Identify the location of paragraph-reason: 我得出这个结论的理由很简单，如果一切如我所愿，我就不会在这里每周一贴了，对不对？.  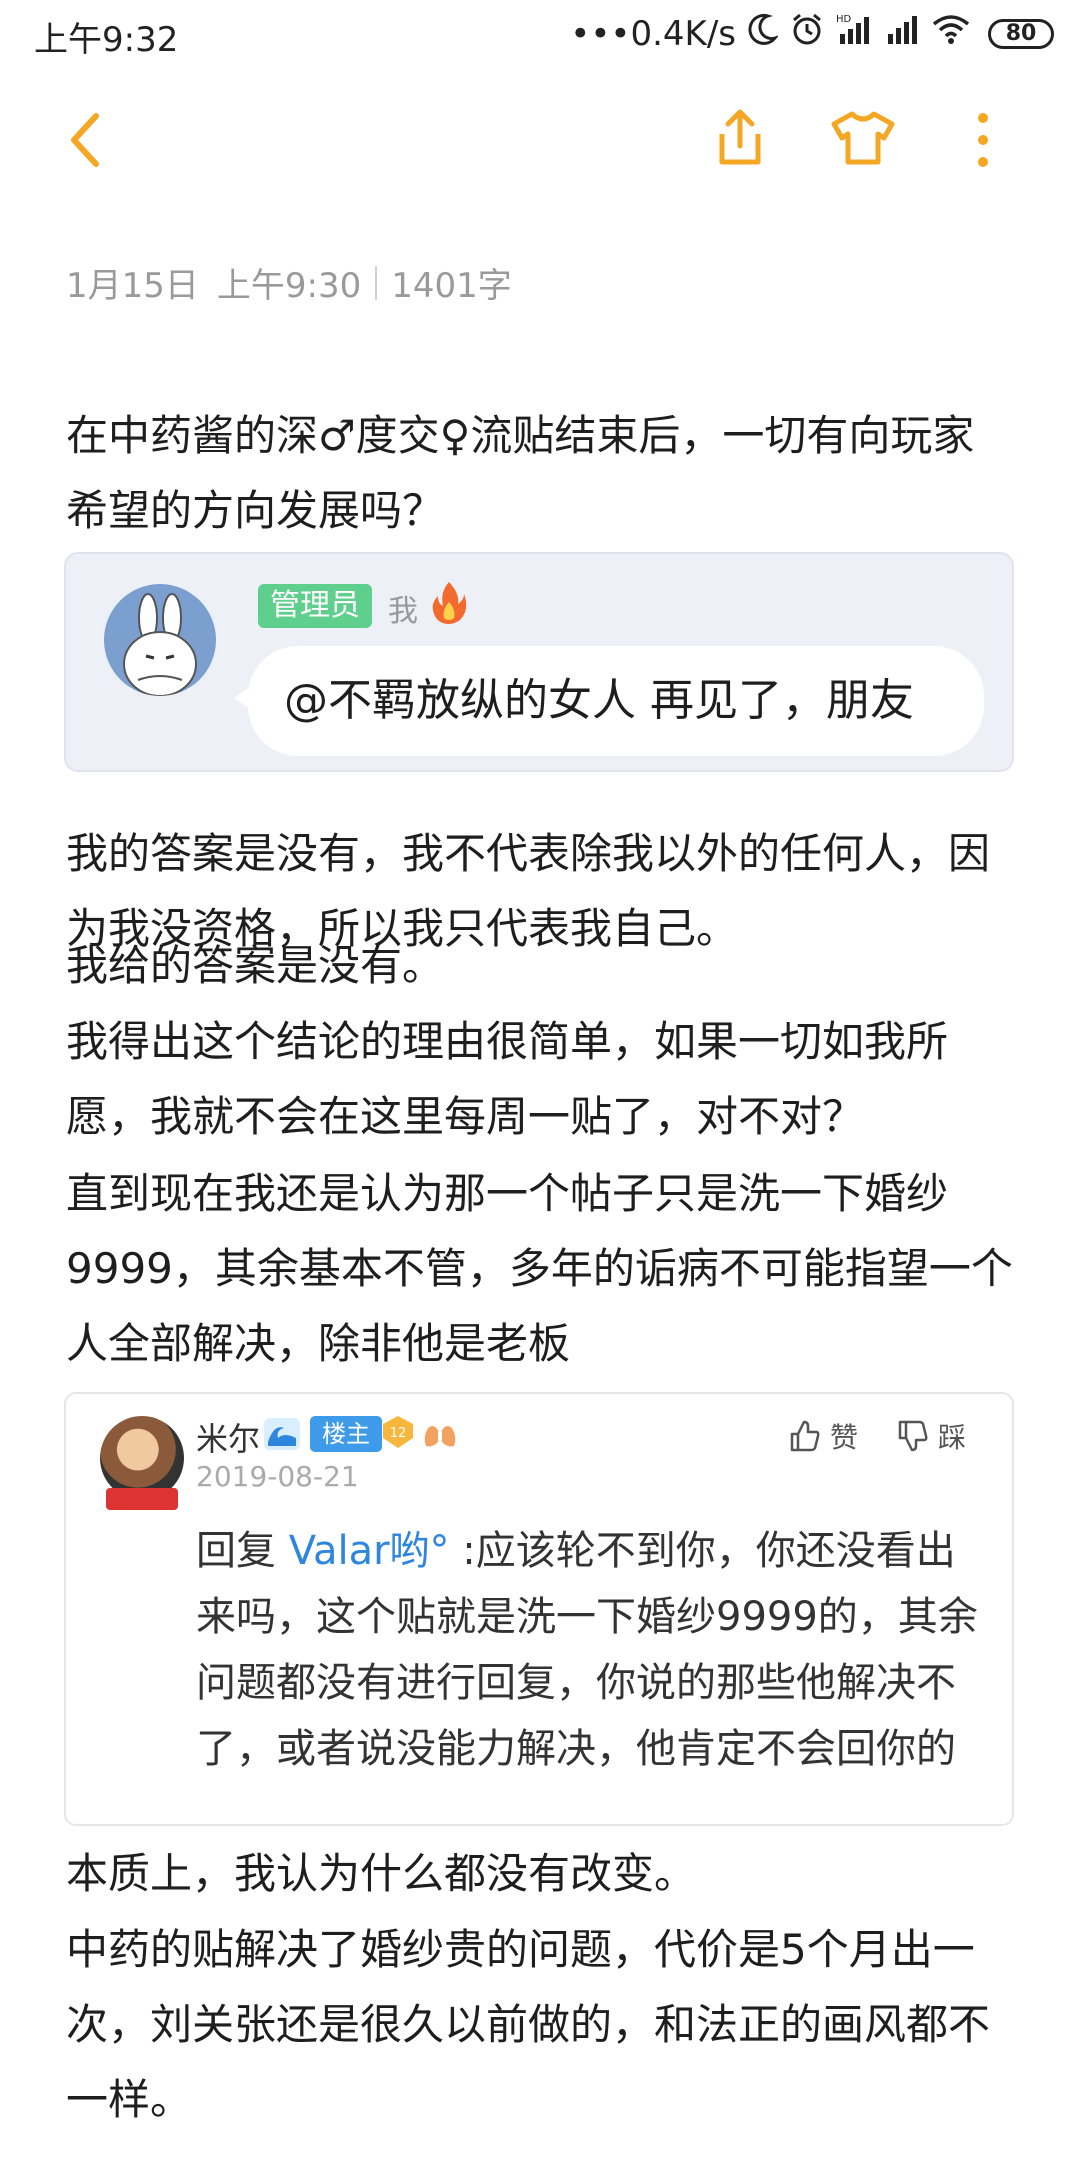
(507, 1079).